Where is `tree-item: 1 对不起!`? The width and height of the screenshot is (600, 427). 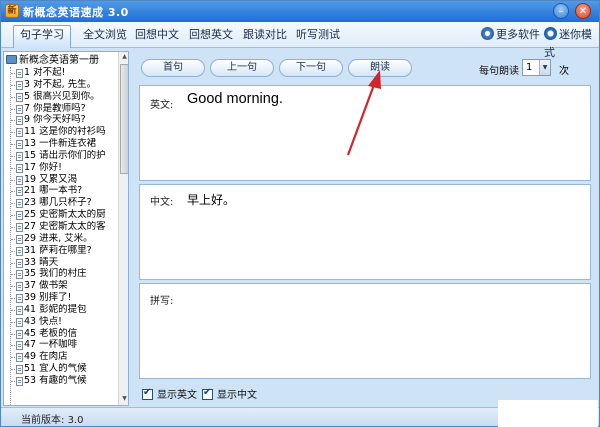
tree-item: 1 对不起! is located at coordinates (60, 73).